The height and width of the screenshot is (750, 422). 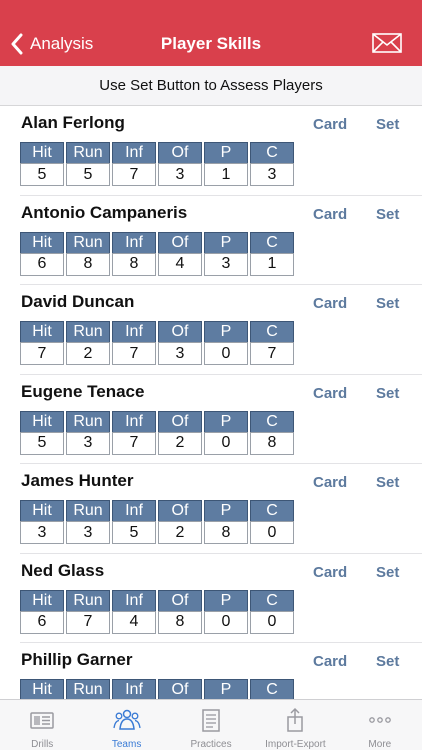 I want to click on tab-import-export: Import-Export, so click(x=295, y=725).